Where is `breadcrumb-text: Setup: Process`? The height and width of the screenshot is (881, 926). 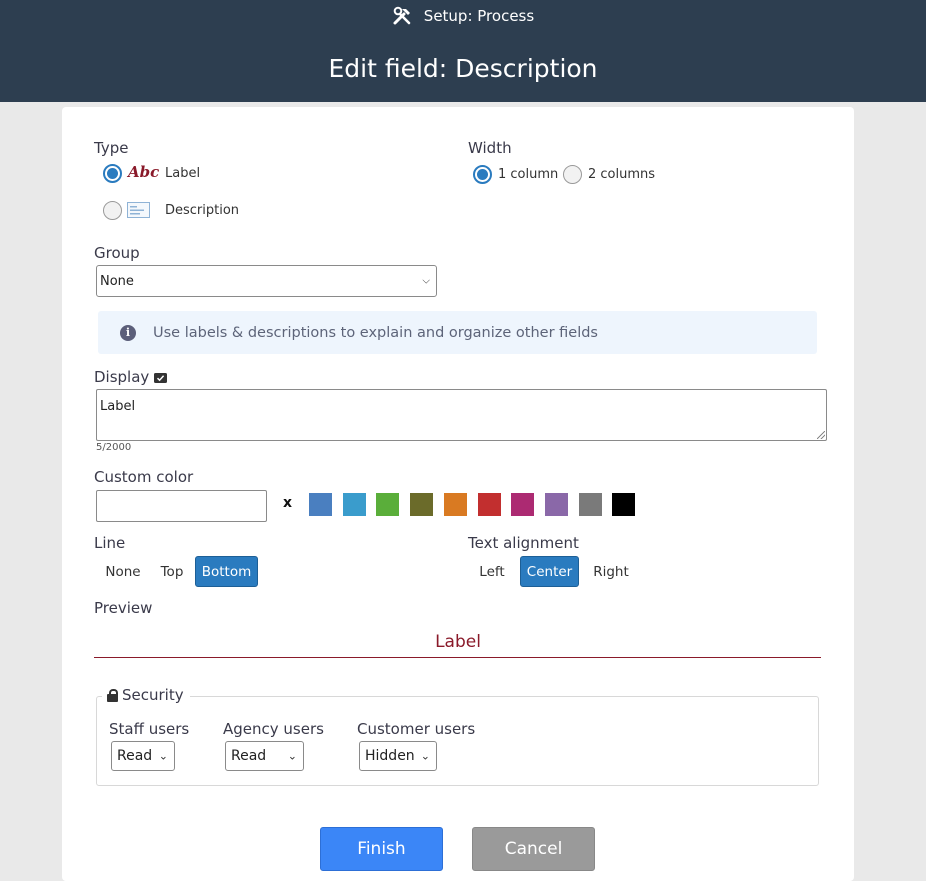
breadcrumb-text: Setup: Process is located at coordinates (479, 16).